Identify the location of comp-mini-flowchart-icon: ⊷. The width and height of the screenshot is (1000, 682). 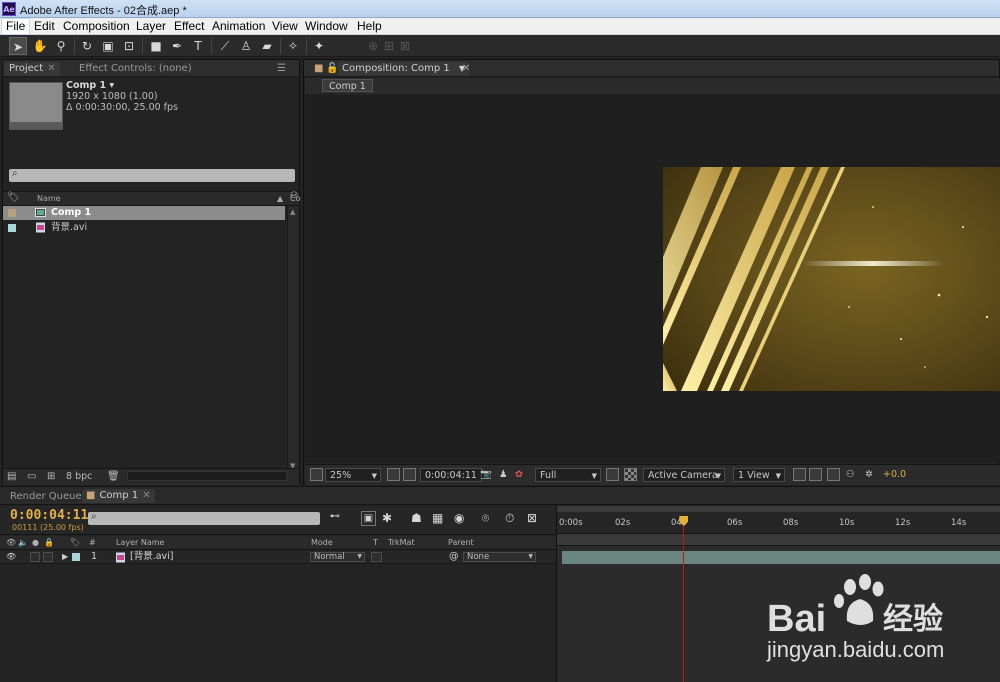
(335, 516).